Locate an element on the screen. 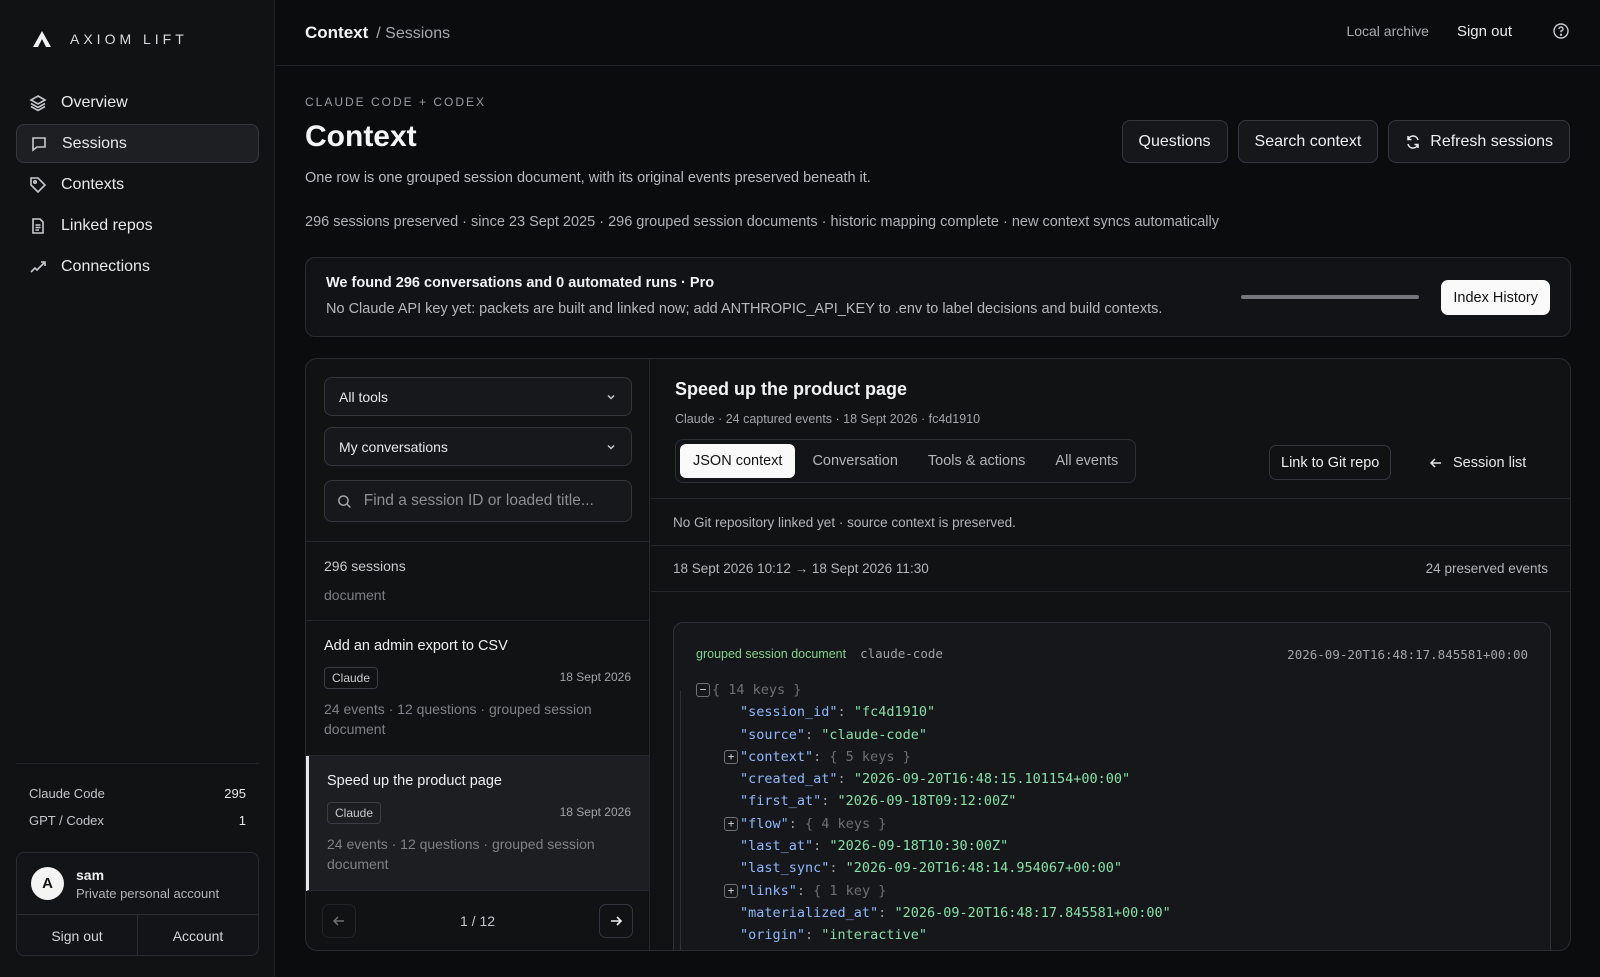 This screenshot has width=1600, height=977. document-source-label: claude-code is located at coordinates (901, 653).